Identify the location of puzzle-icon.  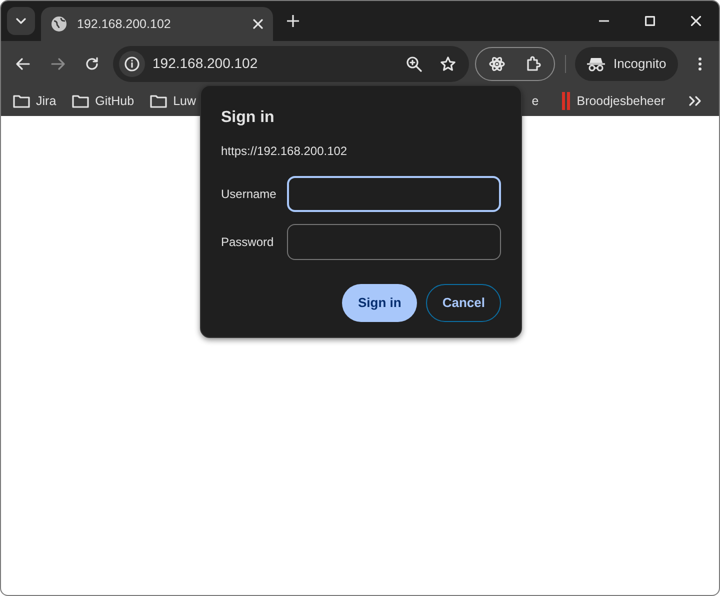
(532, 64).